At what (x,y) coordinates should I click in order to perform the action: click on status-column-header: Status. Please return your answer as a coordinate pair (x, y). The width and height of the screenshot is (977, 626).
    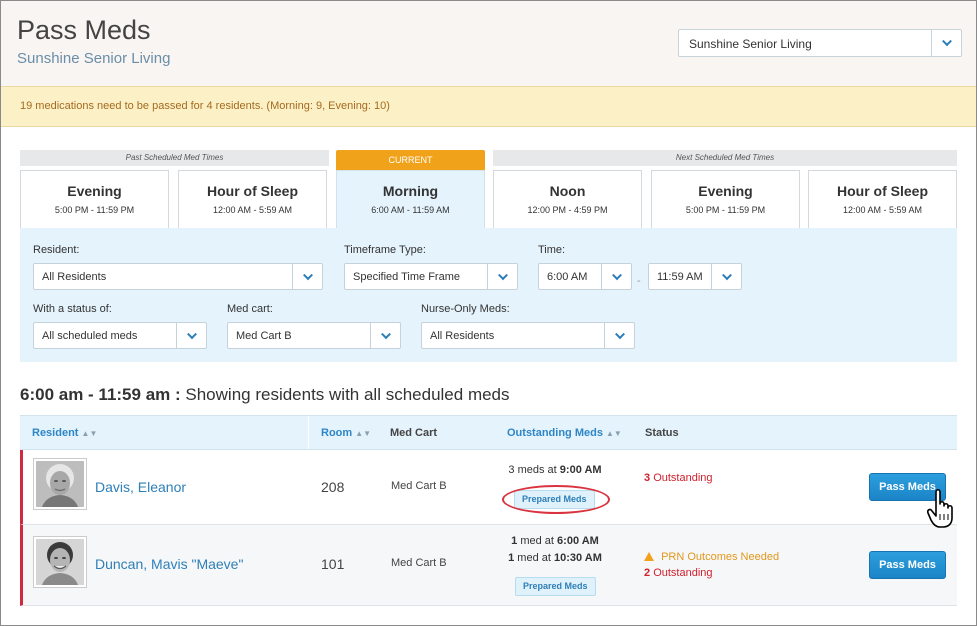
    Looking at the image, I should click on (662, 433).